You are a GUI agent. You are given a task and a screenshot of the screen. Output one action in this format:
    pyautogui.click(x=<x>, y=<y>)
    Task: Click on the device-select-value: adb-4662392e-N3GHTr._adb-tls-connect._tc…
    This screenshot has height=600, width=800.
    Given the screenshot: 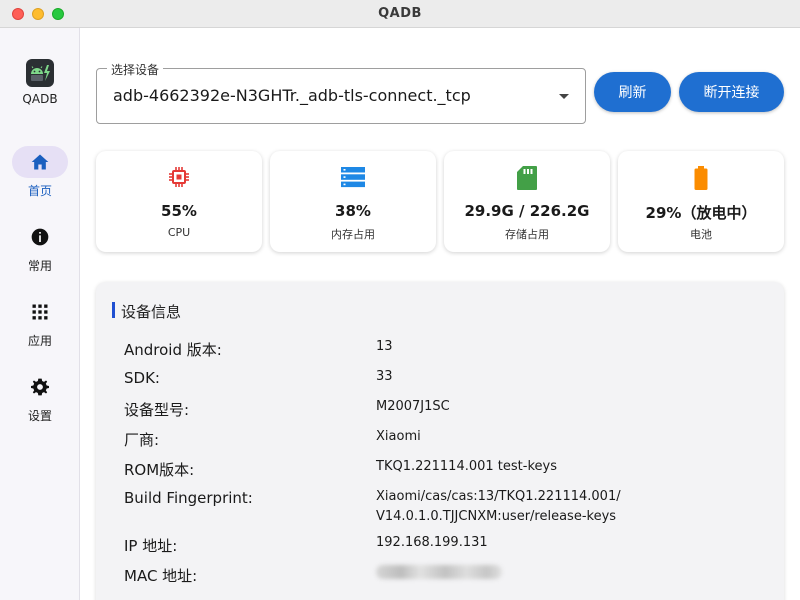 What is the action you would take?
    pyautogui.click(x=292, y=95)
    